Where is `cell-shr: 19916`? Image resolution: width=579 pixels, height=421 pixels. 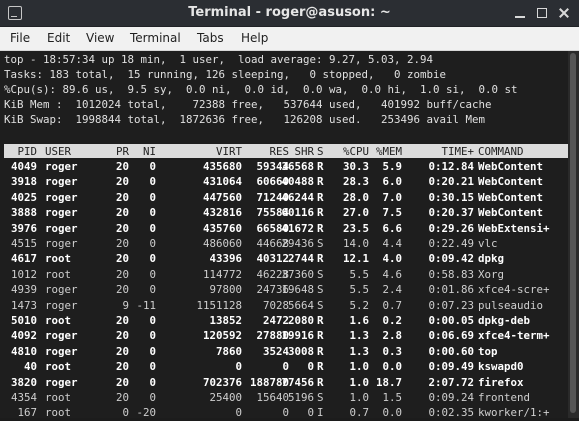 cell-shr: 19916 is located at coordinates (297, 336).